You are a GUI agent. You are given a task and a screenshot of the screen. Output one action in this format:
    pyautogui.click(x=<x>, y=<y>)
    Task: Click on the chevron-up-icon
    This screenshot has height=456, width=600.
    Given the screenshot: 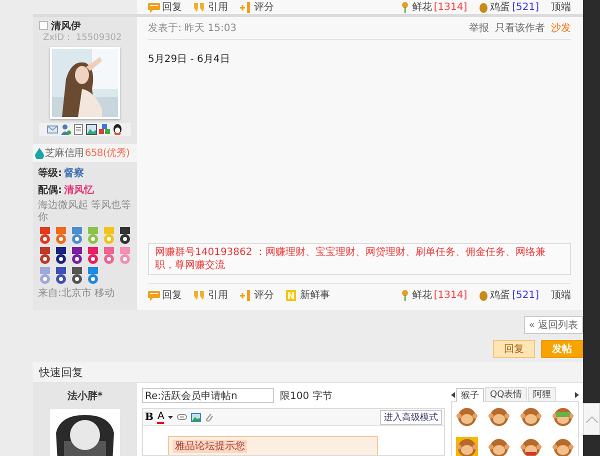 What is the action you would take?
    pyautogui.click(x=592, y=419)
    